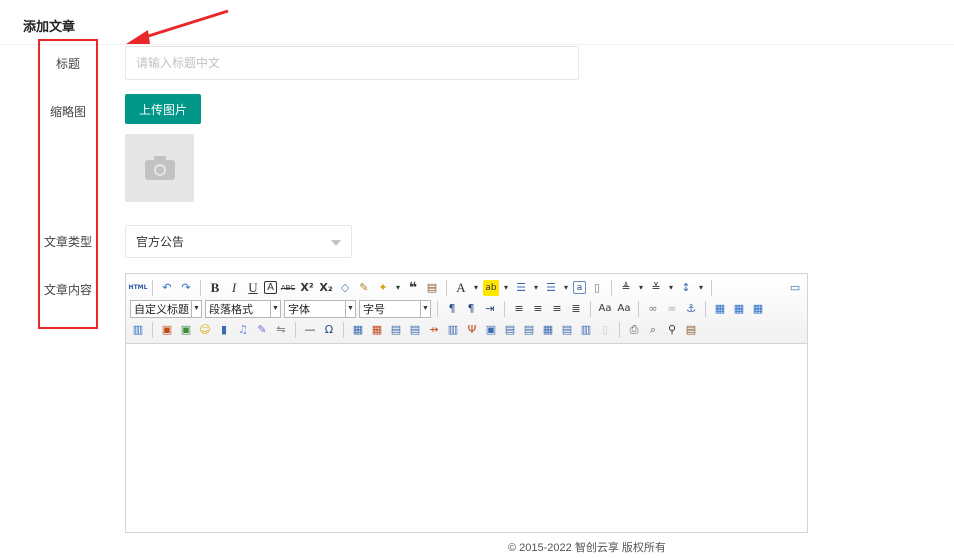 The image size is (954, 558). Describe the element at coordinates (377, 330) in the screenshot. I see `delete-table-icon: ▦` at that location.